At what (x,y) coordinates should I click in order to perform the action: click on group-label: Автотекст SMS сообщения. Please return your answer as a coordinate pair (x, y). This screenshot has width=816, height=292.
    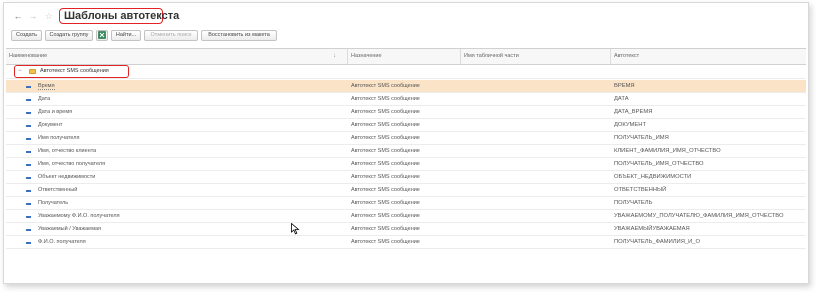
    Looking at the image, I should click on (74, 71).